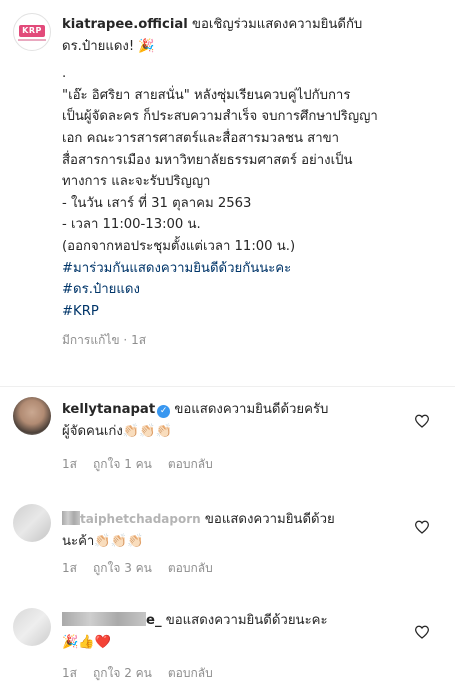  I want to click on comment-text: 🎉👍❤️, so click(87, 642).